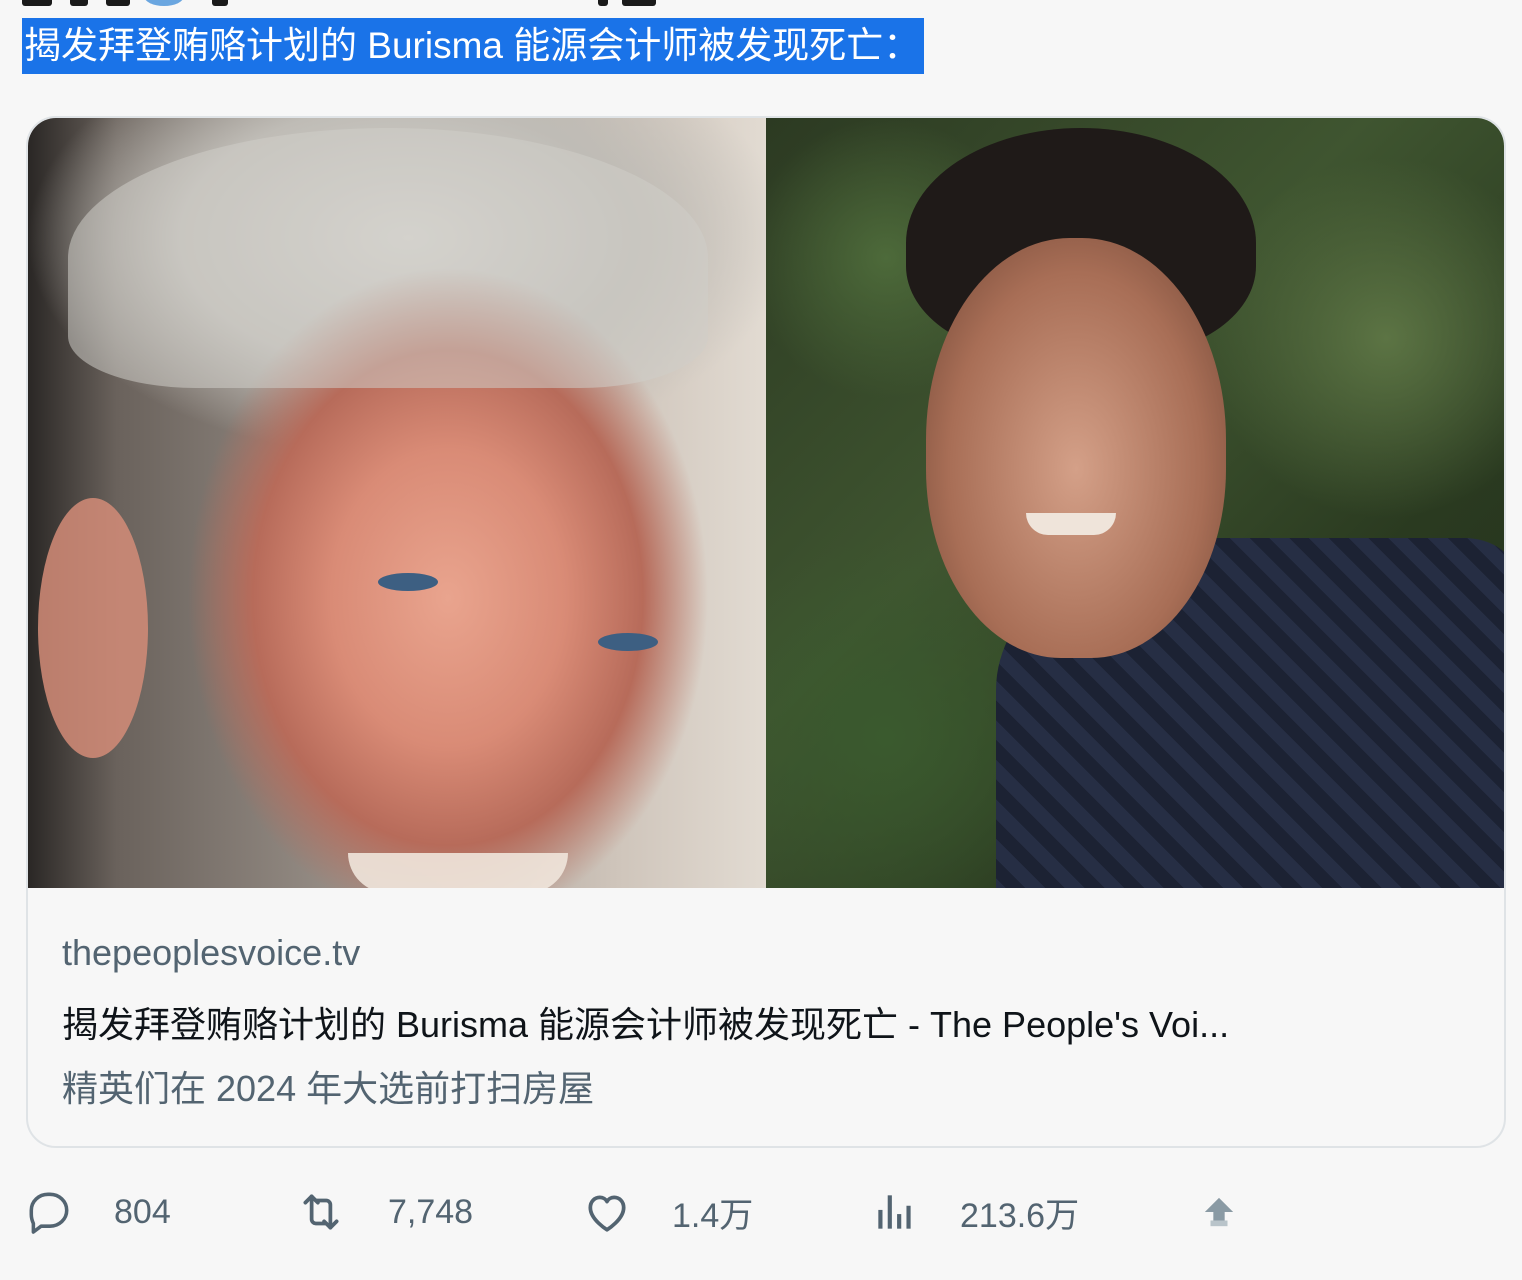  What do you see at coordinates (473, 46) in the screenshot?
I see `tweet-text: 揭发拜登贿赂计划的 Burisma 能源会计师被发现死亡：` at bounding box center [473, 46].